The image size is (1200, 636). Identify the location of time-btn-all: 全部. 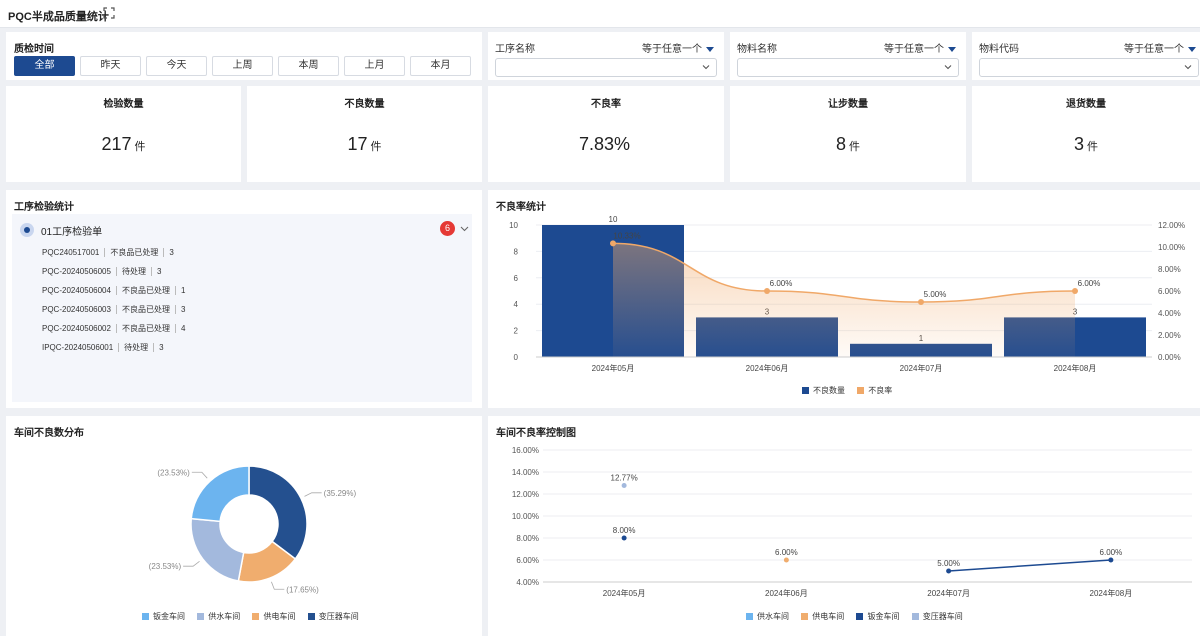
(44, 66).